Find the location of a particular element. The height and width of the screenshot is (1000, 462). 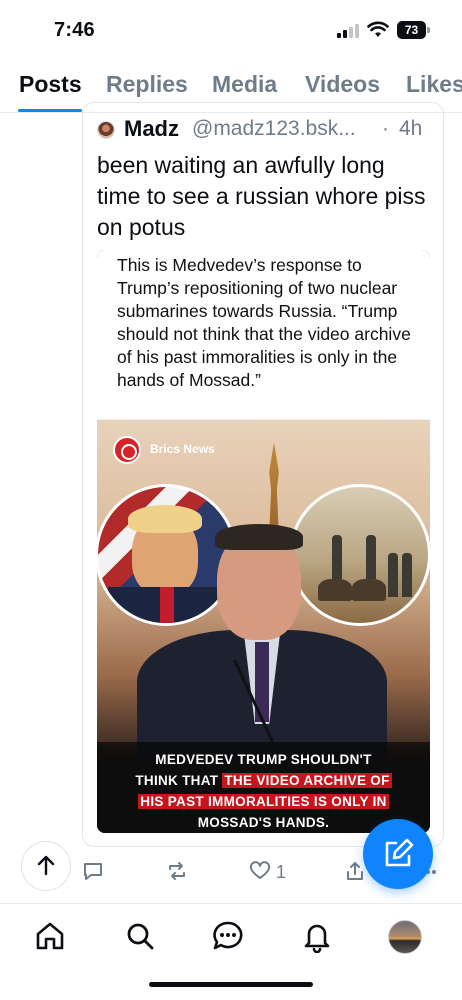

compose-button is located at coordinates (398, 854).